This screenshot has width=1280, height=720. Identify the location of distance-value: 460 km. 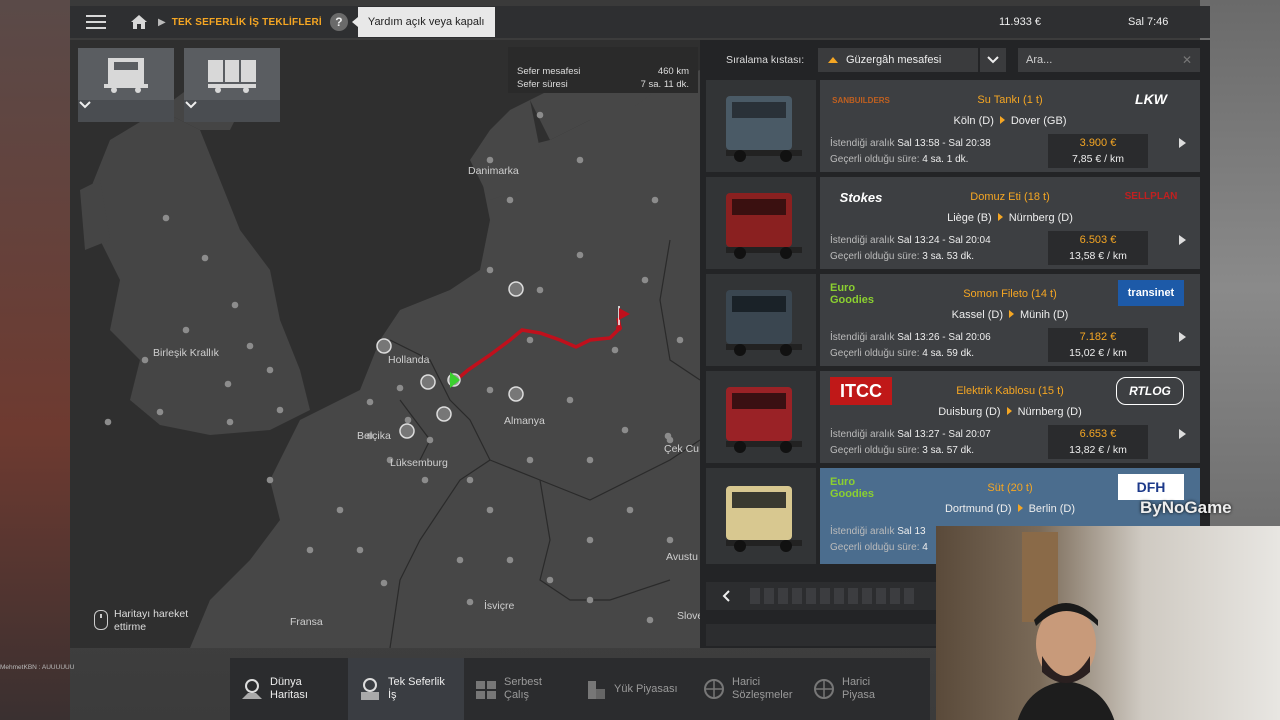
(673, 71).